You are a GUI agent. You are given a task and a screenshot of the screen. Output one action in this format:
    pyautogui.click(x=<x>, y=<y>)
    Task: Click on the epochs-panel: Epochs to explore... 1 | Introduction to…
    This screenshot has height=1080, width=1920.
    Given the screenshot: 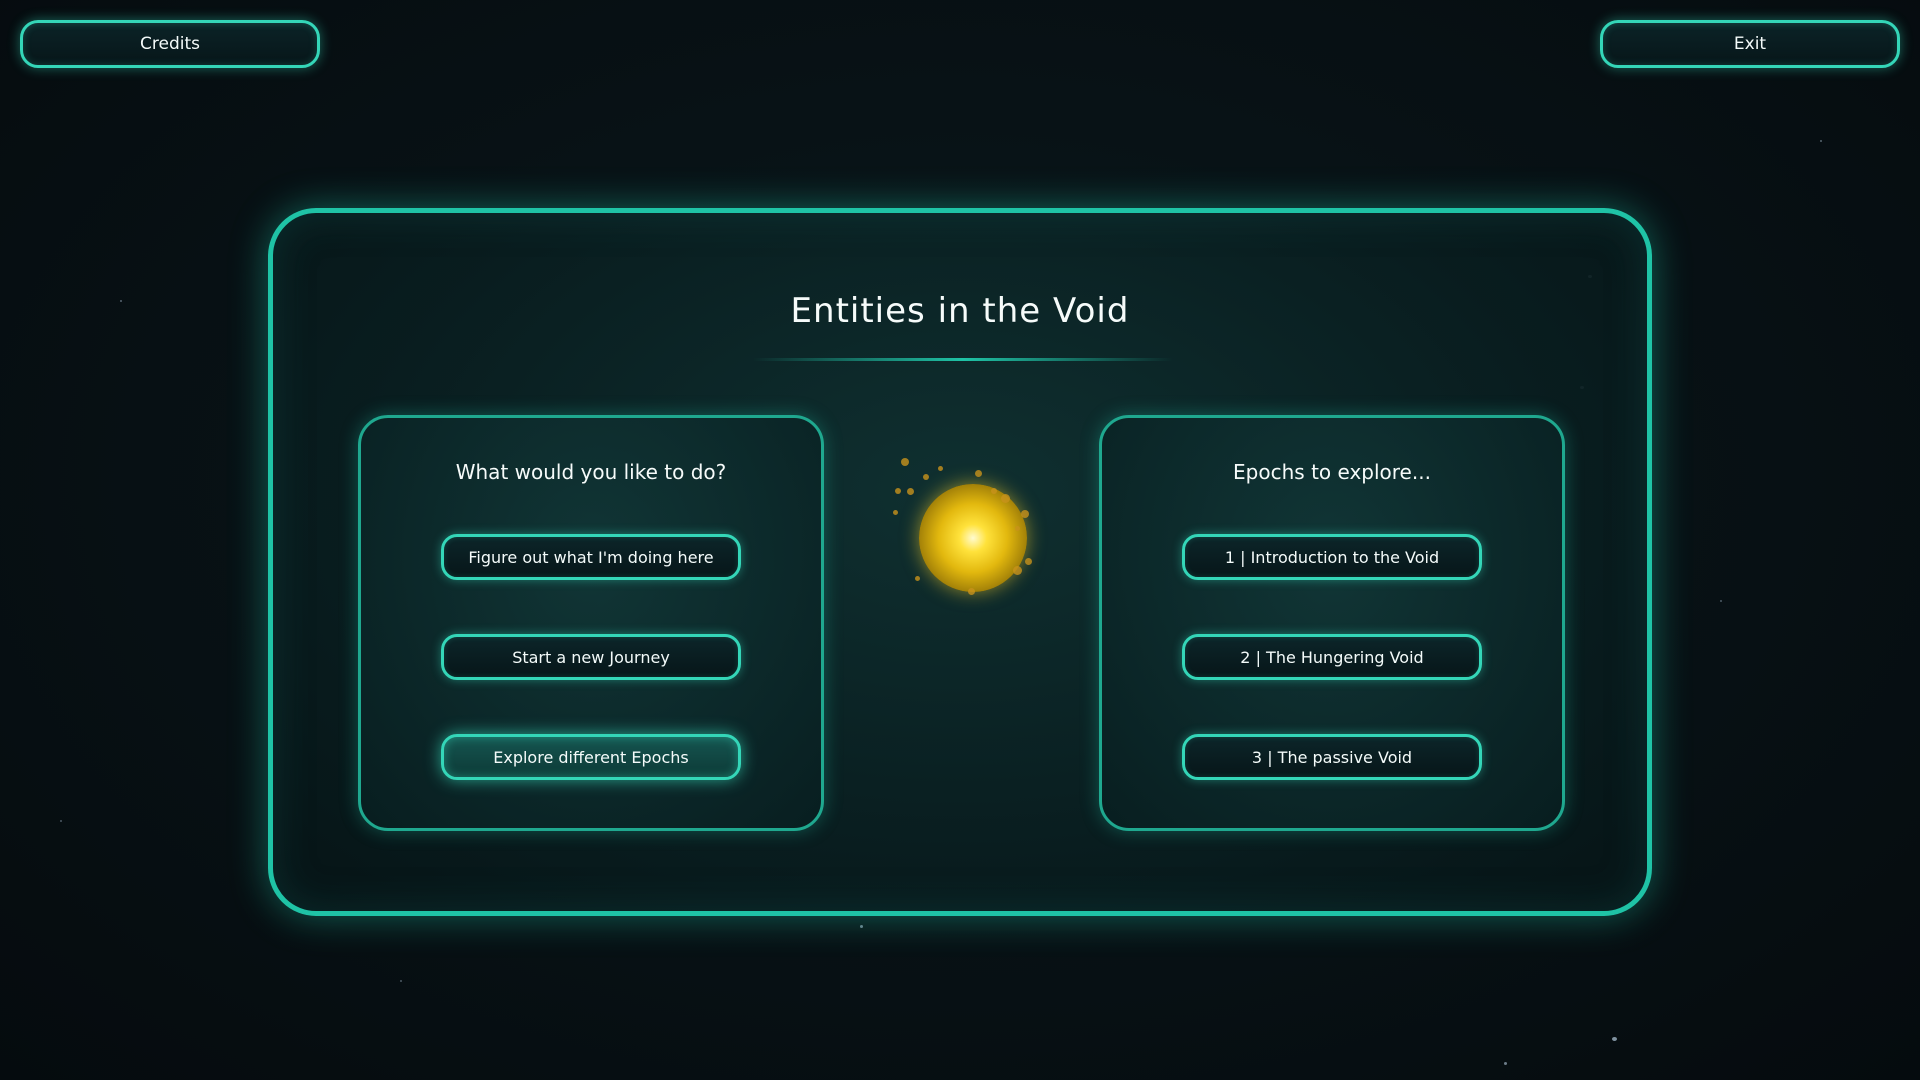 What is the action you would take?
    pyautogui.click(x=1332, y=623)
    